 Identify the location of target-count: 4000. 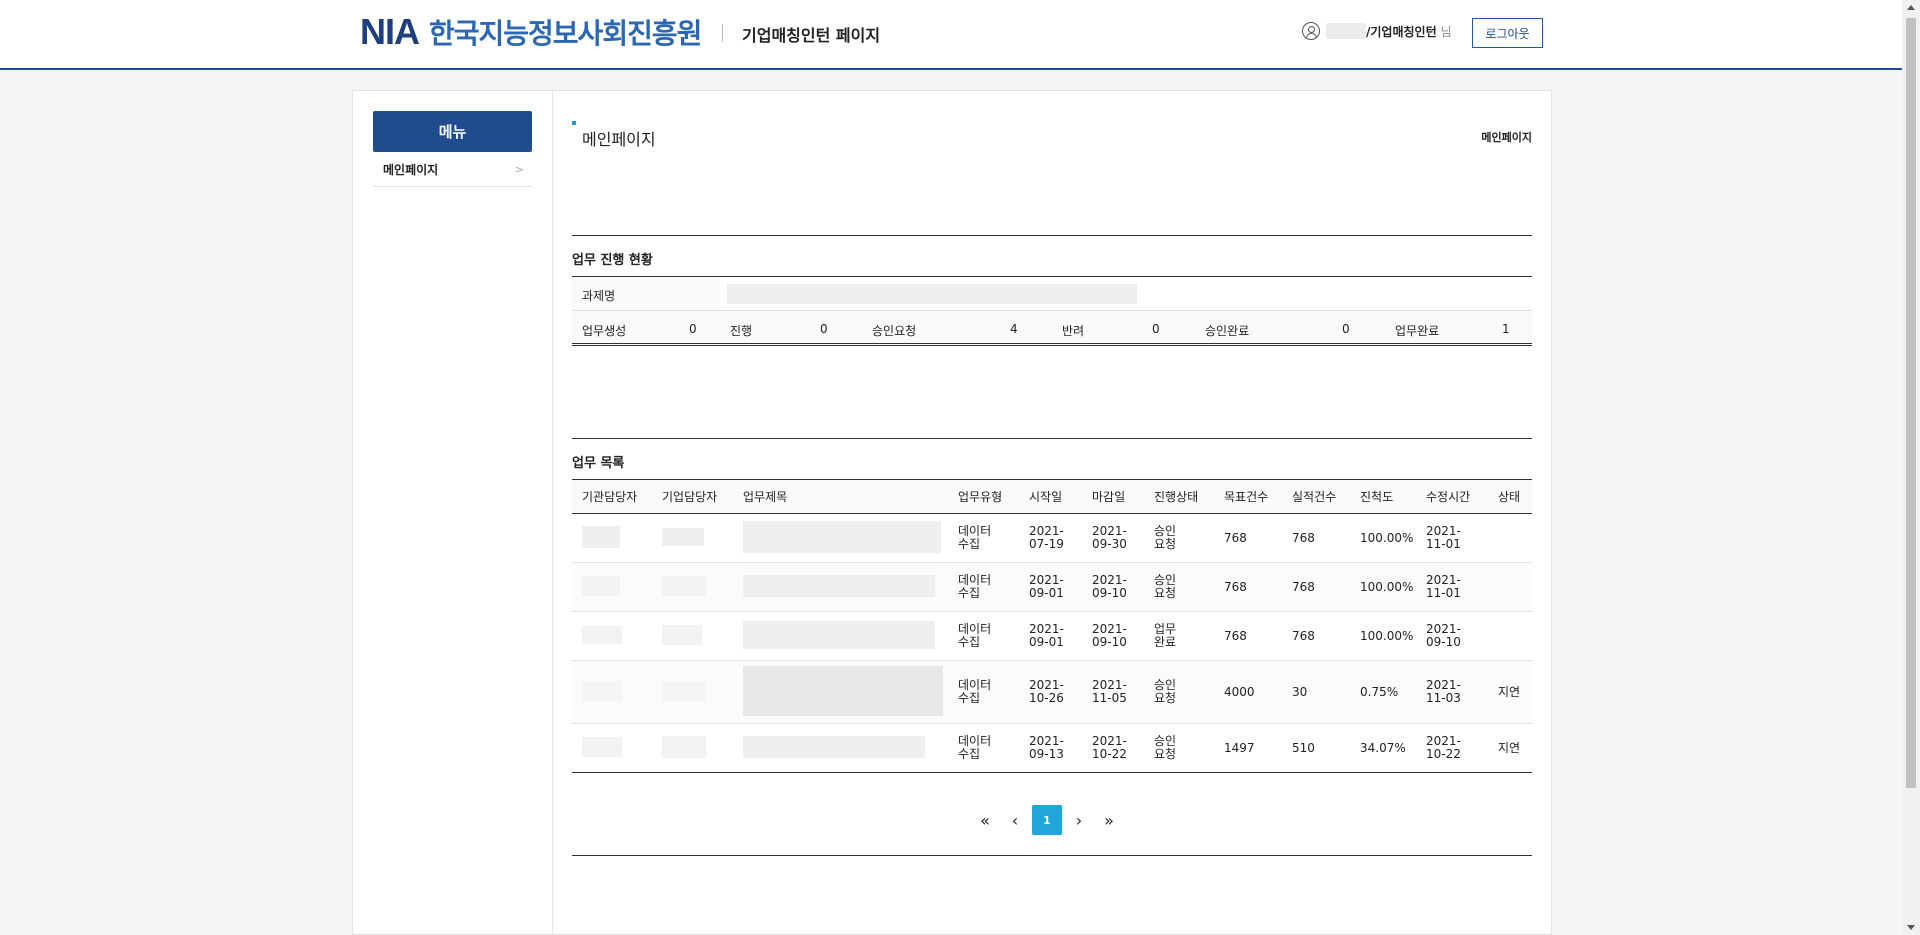
(1248, 692).